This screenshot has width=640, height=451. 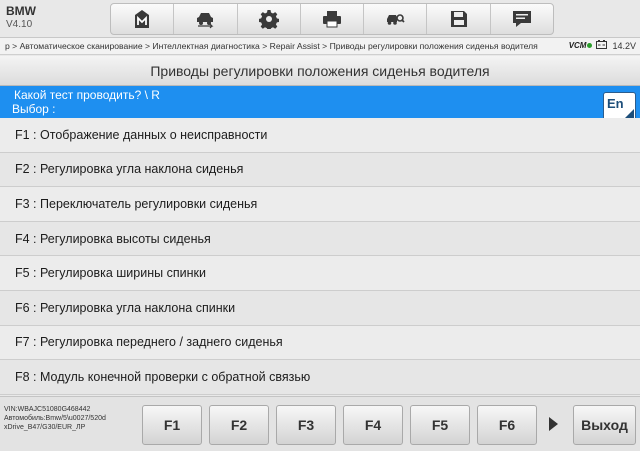 I want to click on vcm-connected-icon, so click(x=590, y=45).